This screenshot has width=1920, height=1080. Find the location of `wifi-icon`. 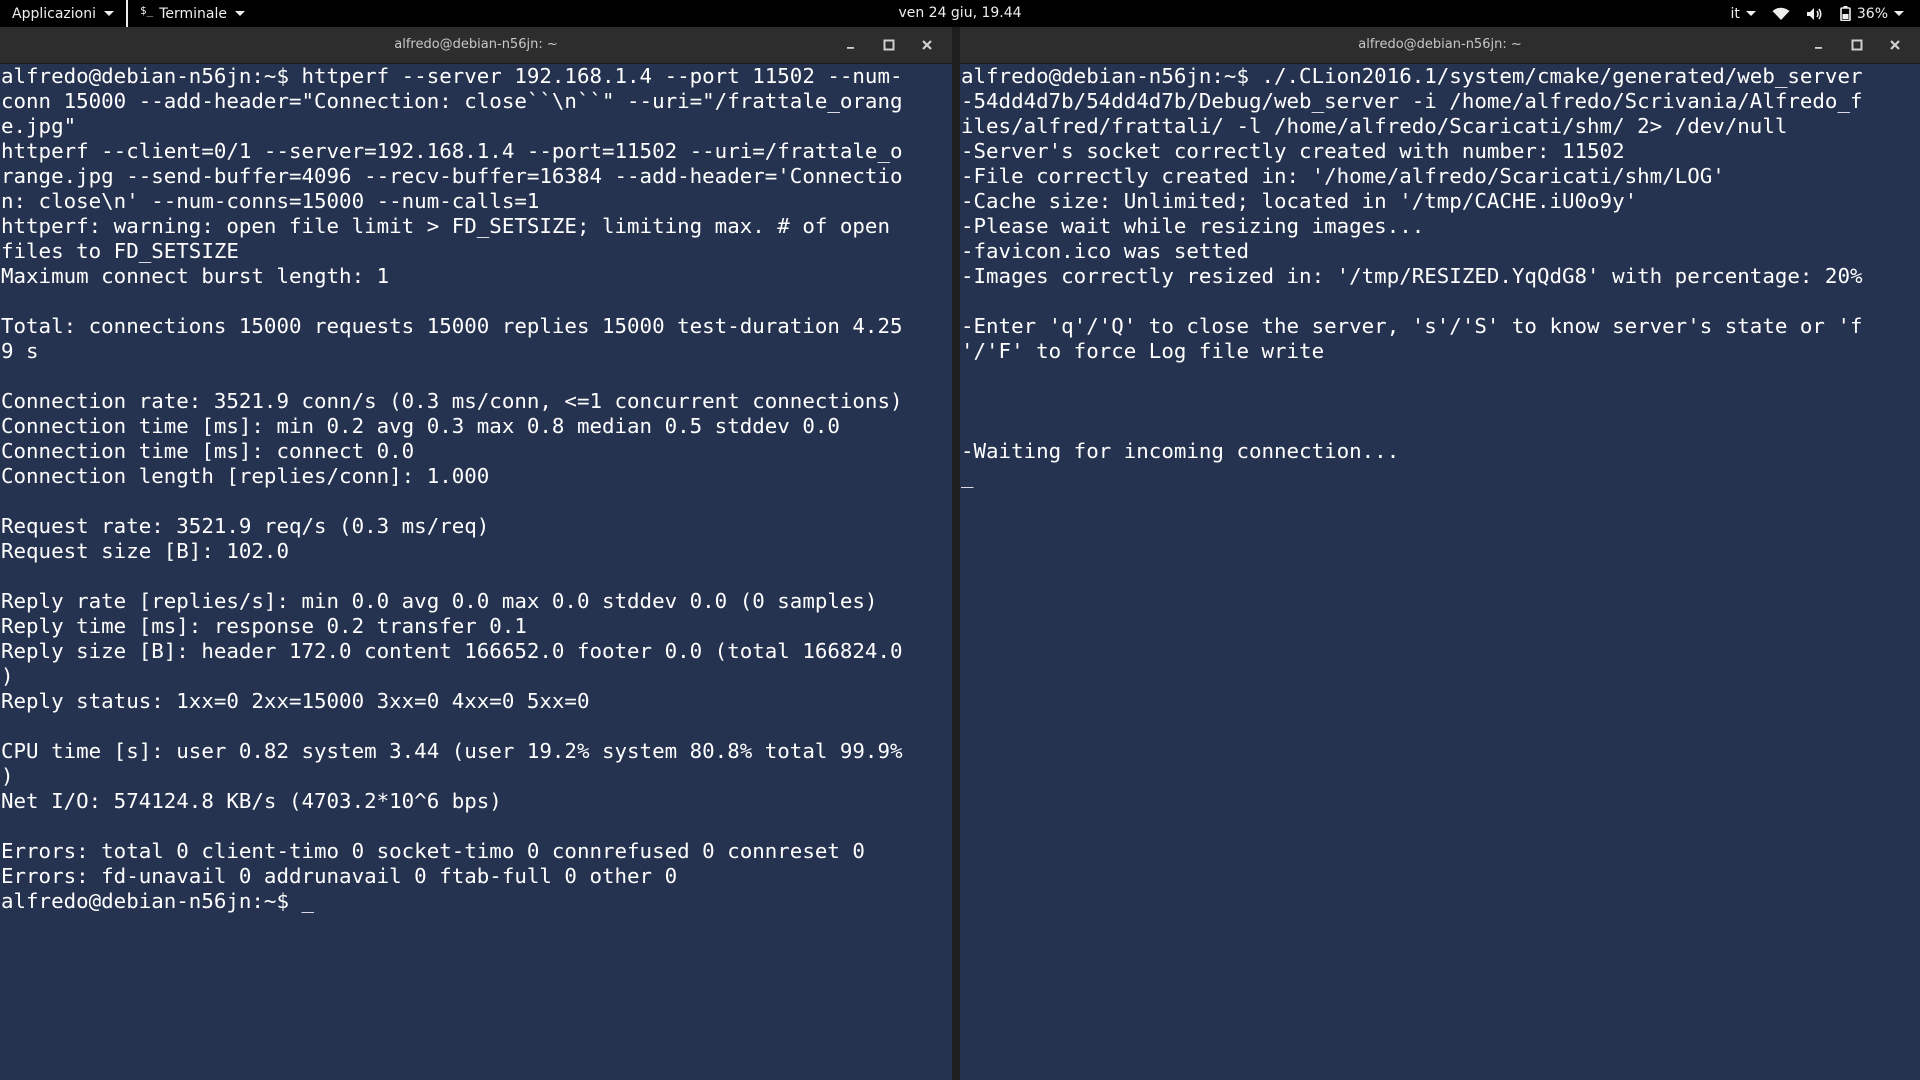

wifi-icon is located at coordinates (1781, 13).